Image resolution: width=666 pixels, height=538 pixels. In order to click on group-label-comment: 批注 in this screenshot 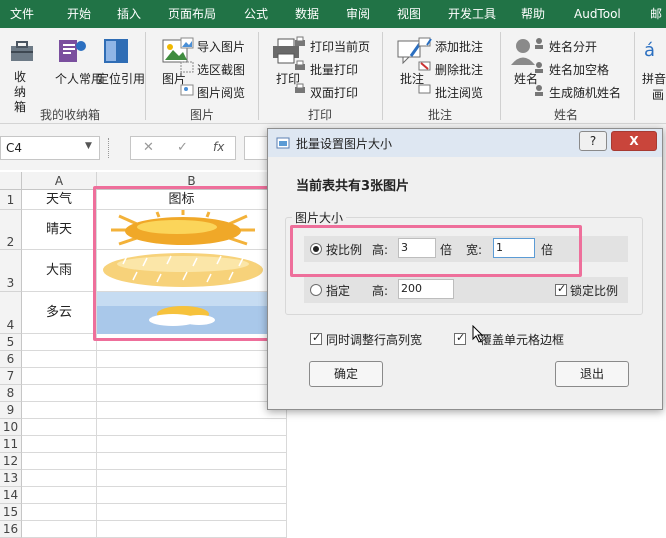, I will do `click(440, 115)`.